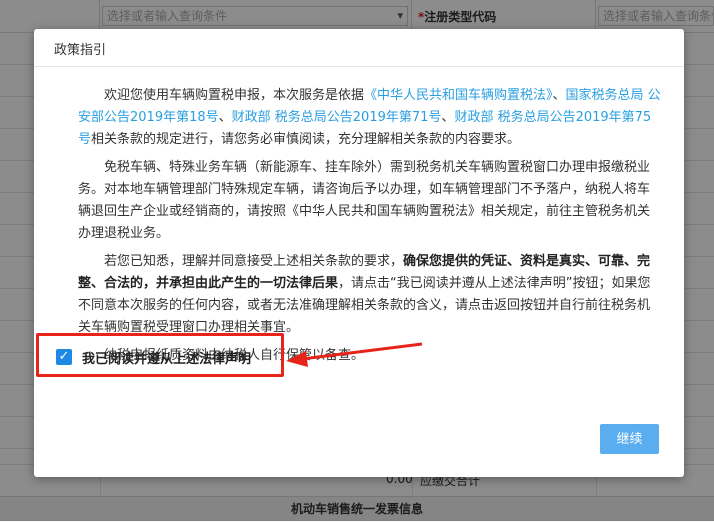 Image resolution: width=714 pixels, height=522 pixels. Describe the element at coordinates (80, 50) in the screenshot. I see `dialog-title: 政策指引` at that location.